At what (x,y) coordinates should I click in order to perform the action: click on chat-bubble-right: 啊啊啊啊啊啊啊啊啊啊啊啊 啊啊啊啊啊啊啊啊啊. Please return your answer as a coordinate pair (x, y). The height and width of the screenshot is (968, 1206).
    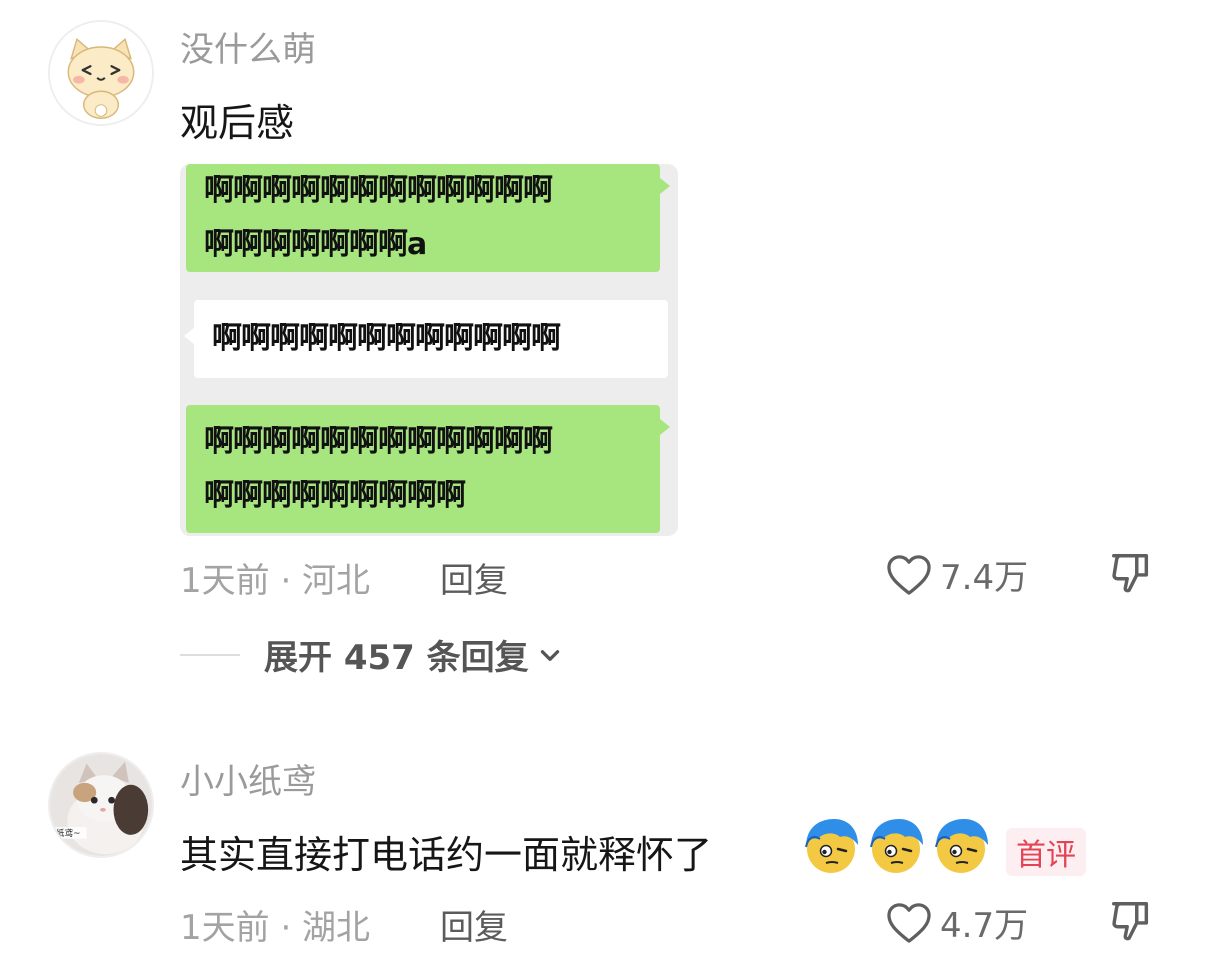
    Looking at the image, I should click on (428, 469).